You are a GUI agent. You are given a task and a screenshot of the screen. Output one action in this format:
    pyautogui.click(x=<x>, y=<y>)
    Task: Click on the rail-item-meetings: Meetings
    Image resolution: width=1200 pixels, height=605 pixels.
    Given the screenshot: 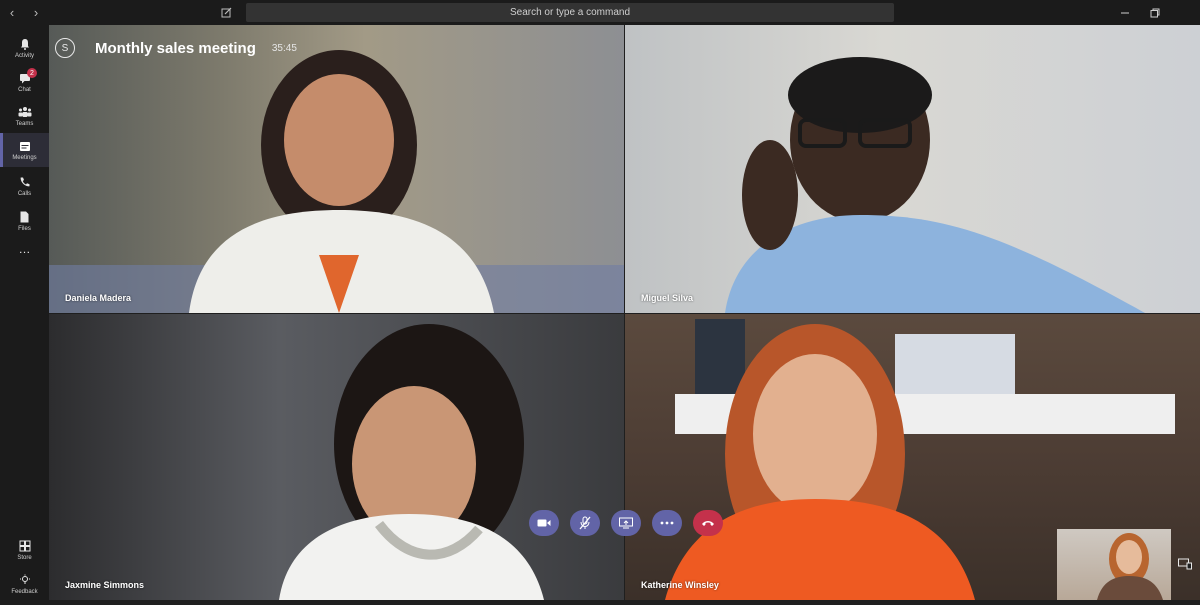 What is the action you would take?
    pyautogui.click(x=24, y=150)
    